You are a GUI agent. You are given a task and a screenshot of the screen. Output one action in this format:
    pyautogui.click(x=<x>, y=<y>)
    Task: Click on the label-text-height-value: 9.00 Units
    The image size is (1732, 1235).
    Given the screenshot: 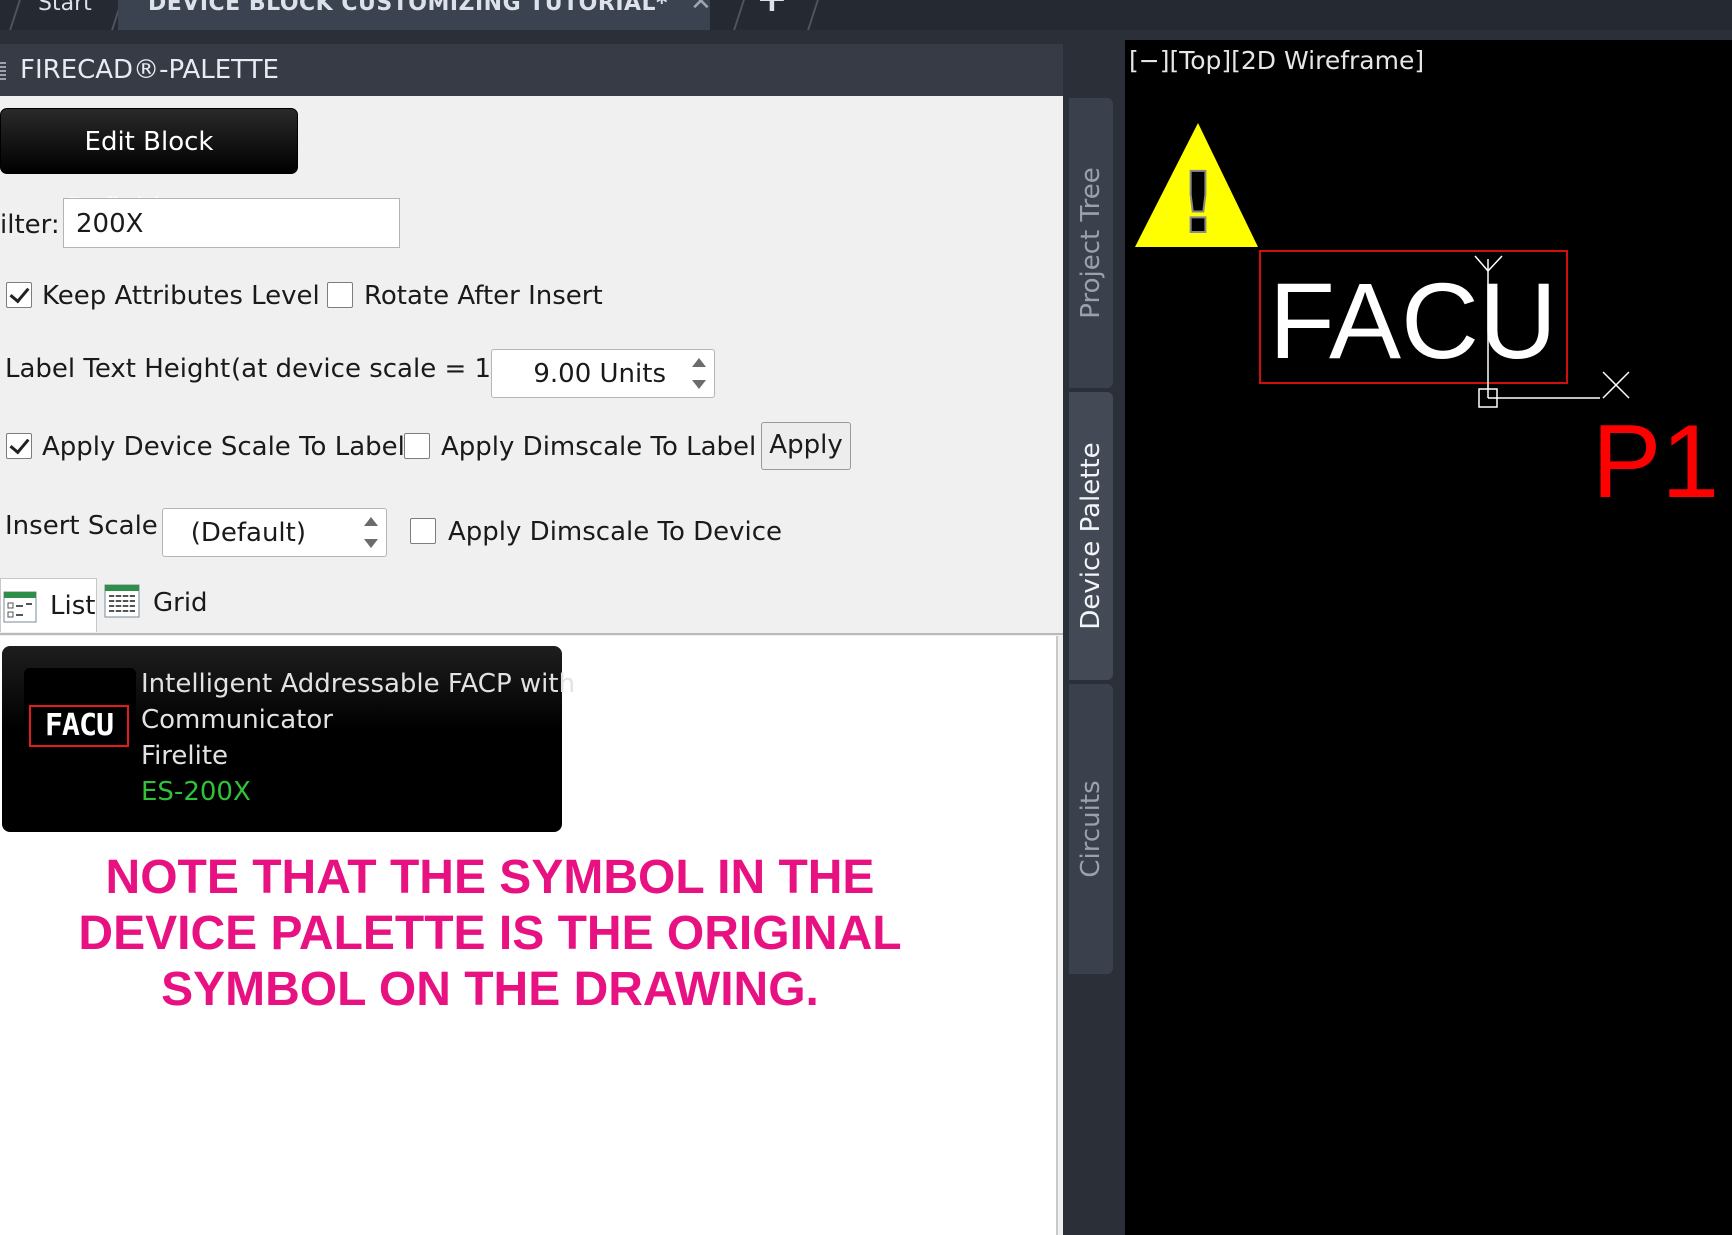 What is the action you would take?
    pyautogui.click(x=599, y=373)
    